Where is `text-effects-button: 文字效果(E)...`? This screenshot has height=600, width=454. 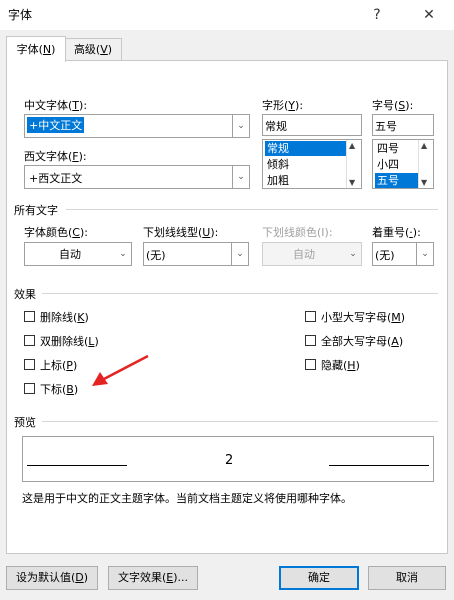
text-effects-button: 文字效果(E)... is located at coordinates (153, 578).